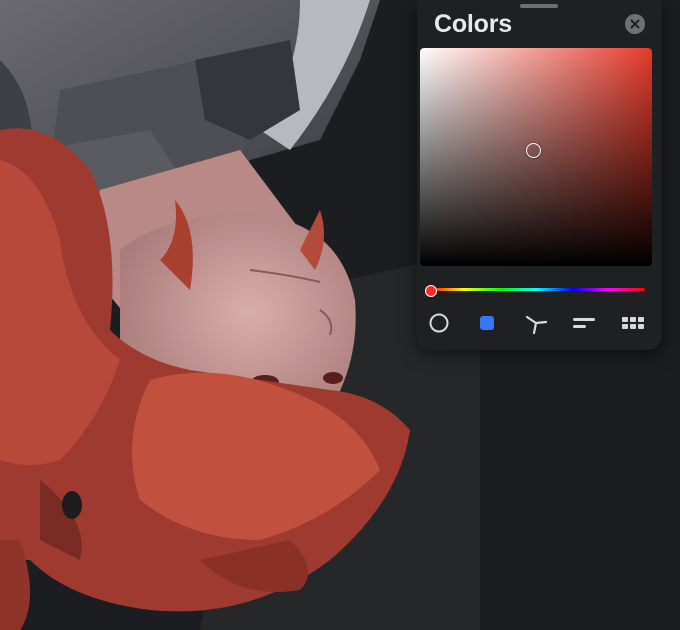 The image size is (680, 630). I want to click on tab-palettes, so click(633, 323).